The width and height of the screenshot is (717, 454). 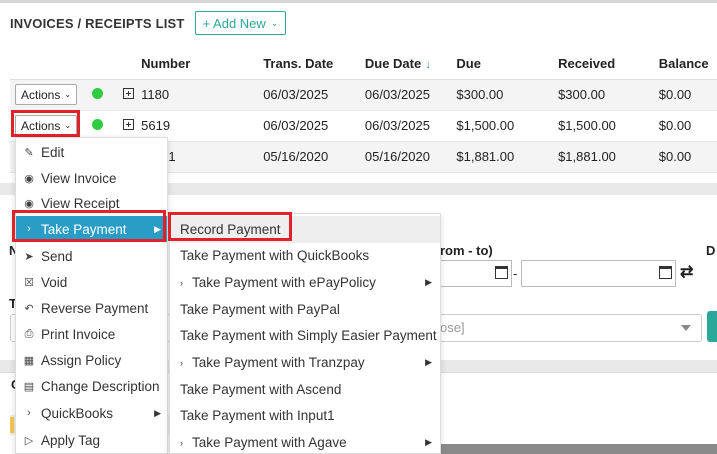 What do you see at coordinates (507, 126) in the screenshot?
I see `cell-due: $1,500.00` at bounding box center [507, 126].